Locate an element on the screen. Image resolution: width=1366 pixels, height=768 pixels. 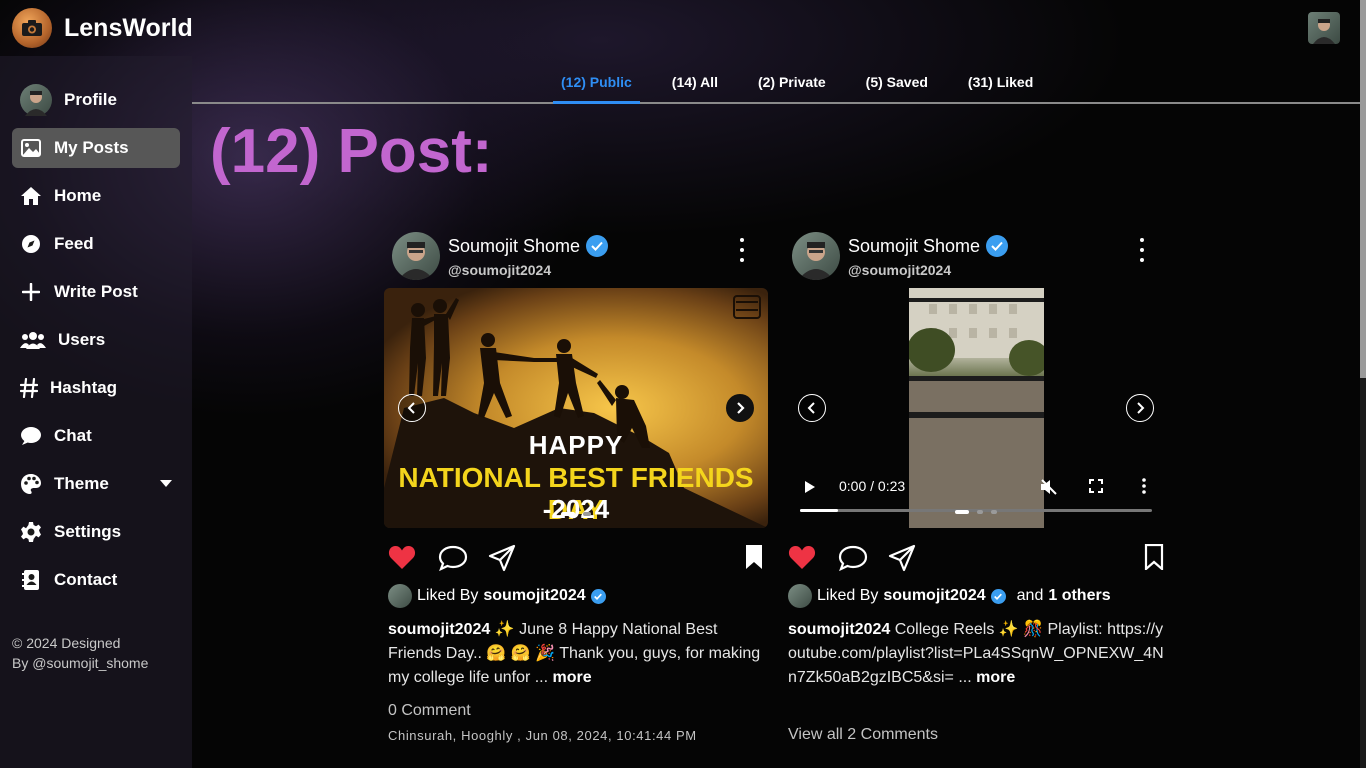
sidebar-item-label: Contact is located at coordinates (86, 579).